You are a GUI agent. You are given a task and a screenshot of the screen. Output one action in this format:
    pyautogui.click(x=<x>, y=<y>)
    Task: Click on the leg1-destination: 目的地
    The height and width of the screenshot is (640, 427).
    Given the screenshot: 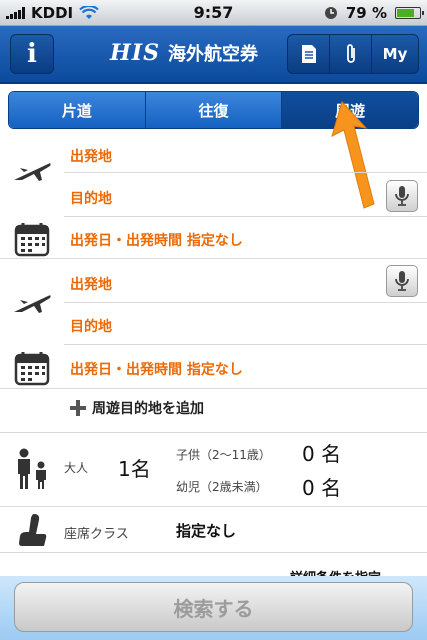 What is the action you would take?
    pyautogui.click(x=91, y=198)
    